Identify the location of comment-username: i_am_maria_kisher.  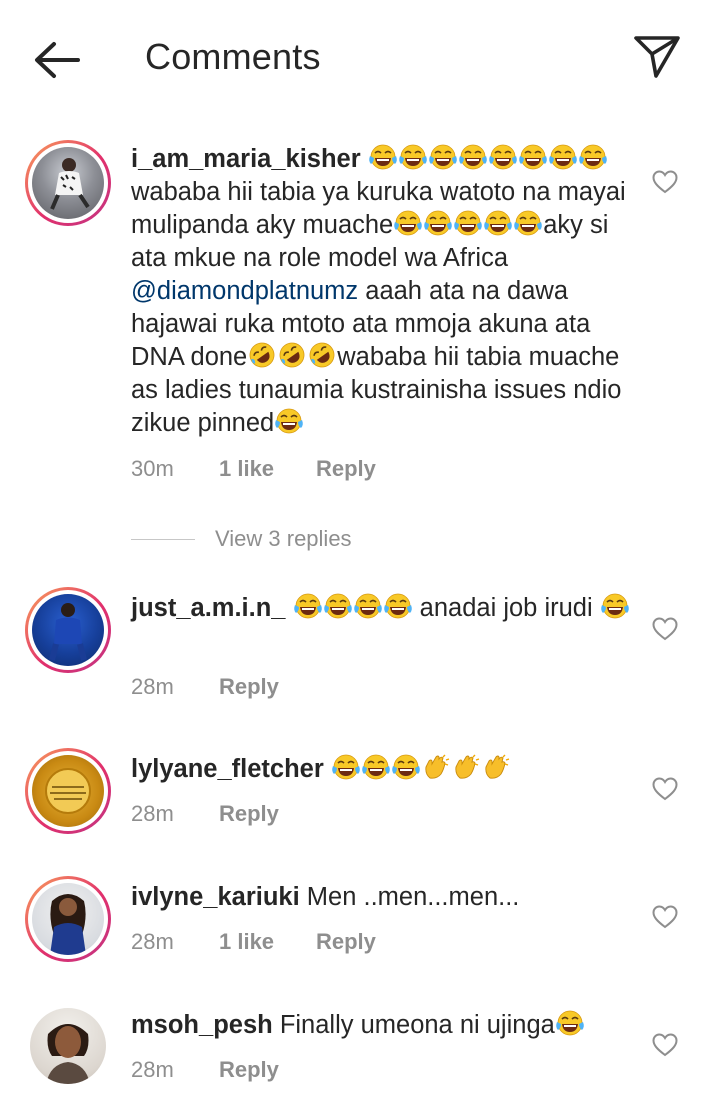
(246, 159).